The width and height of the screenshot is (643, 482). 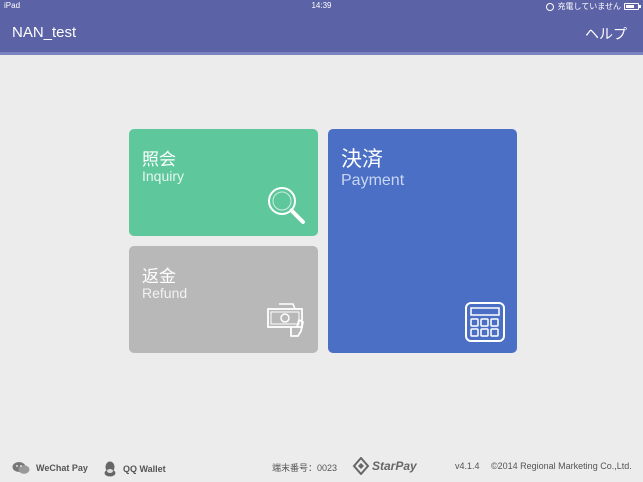 I want to click on starpay-brand: StarPay, so click(x=394, y=466).